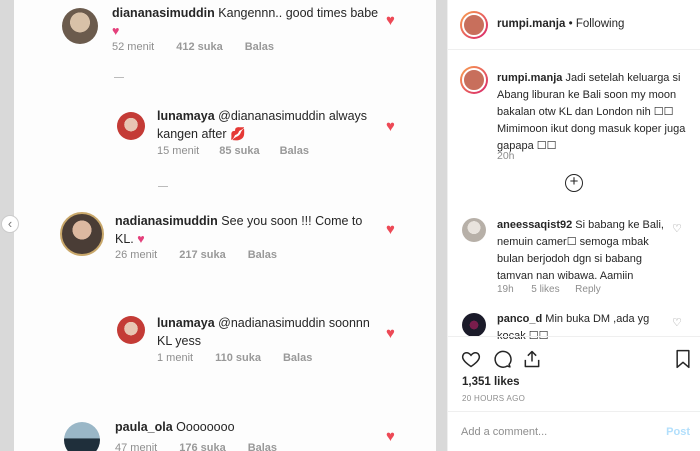  I want to click on comment-likes: 5 likes, so click(545, 289).